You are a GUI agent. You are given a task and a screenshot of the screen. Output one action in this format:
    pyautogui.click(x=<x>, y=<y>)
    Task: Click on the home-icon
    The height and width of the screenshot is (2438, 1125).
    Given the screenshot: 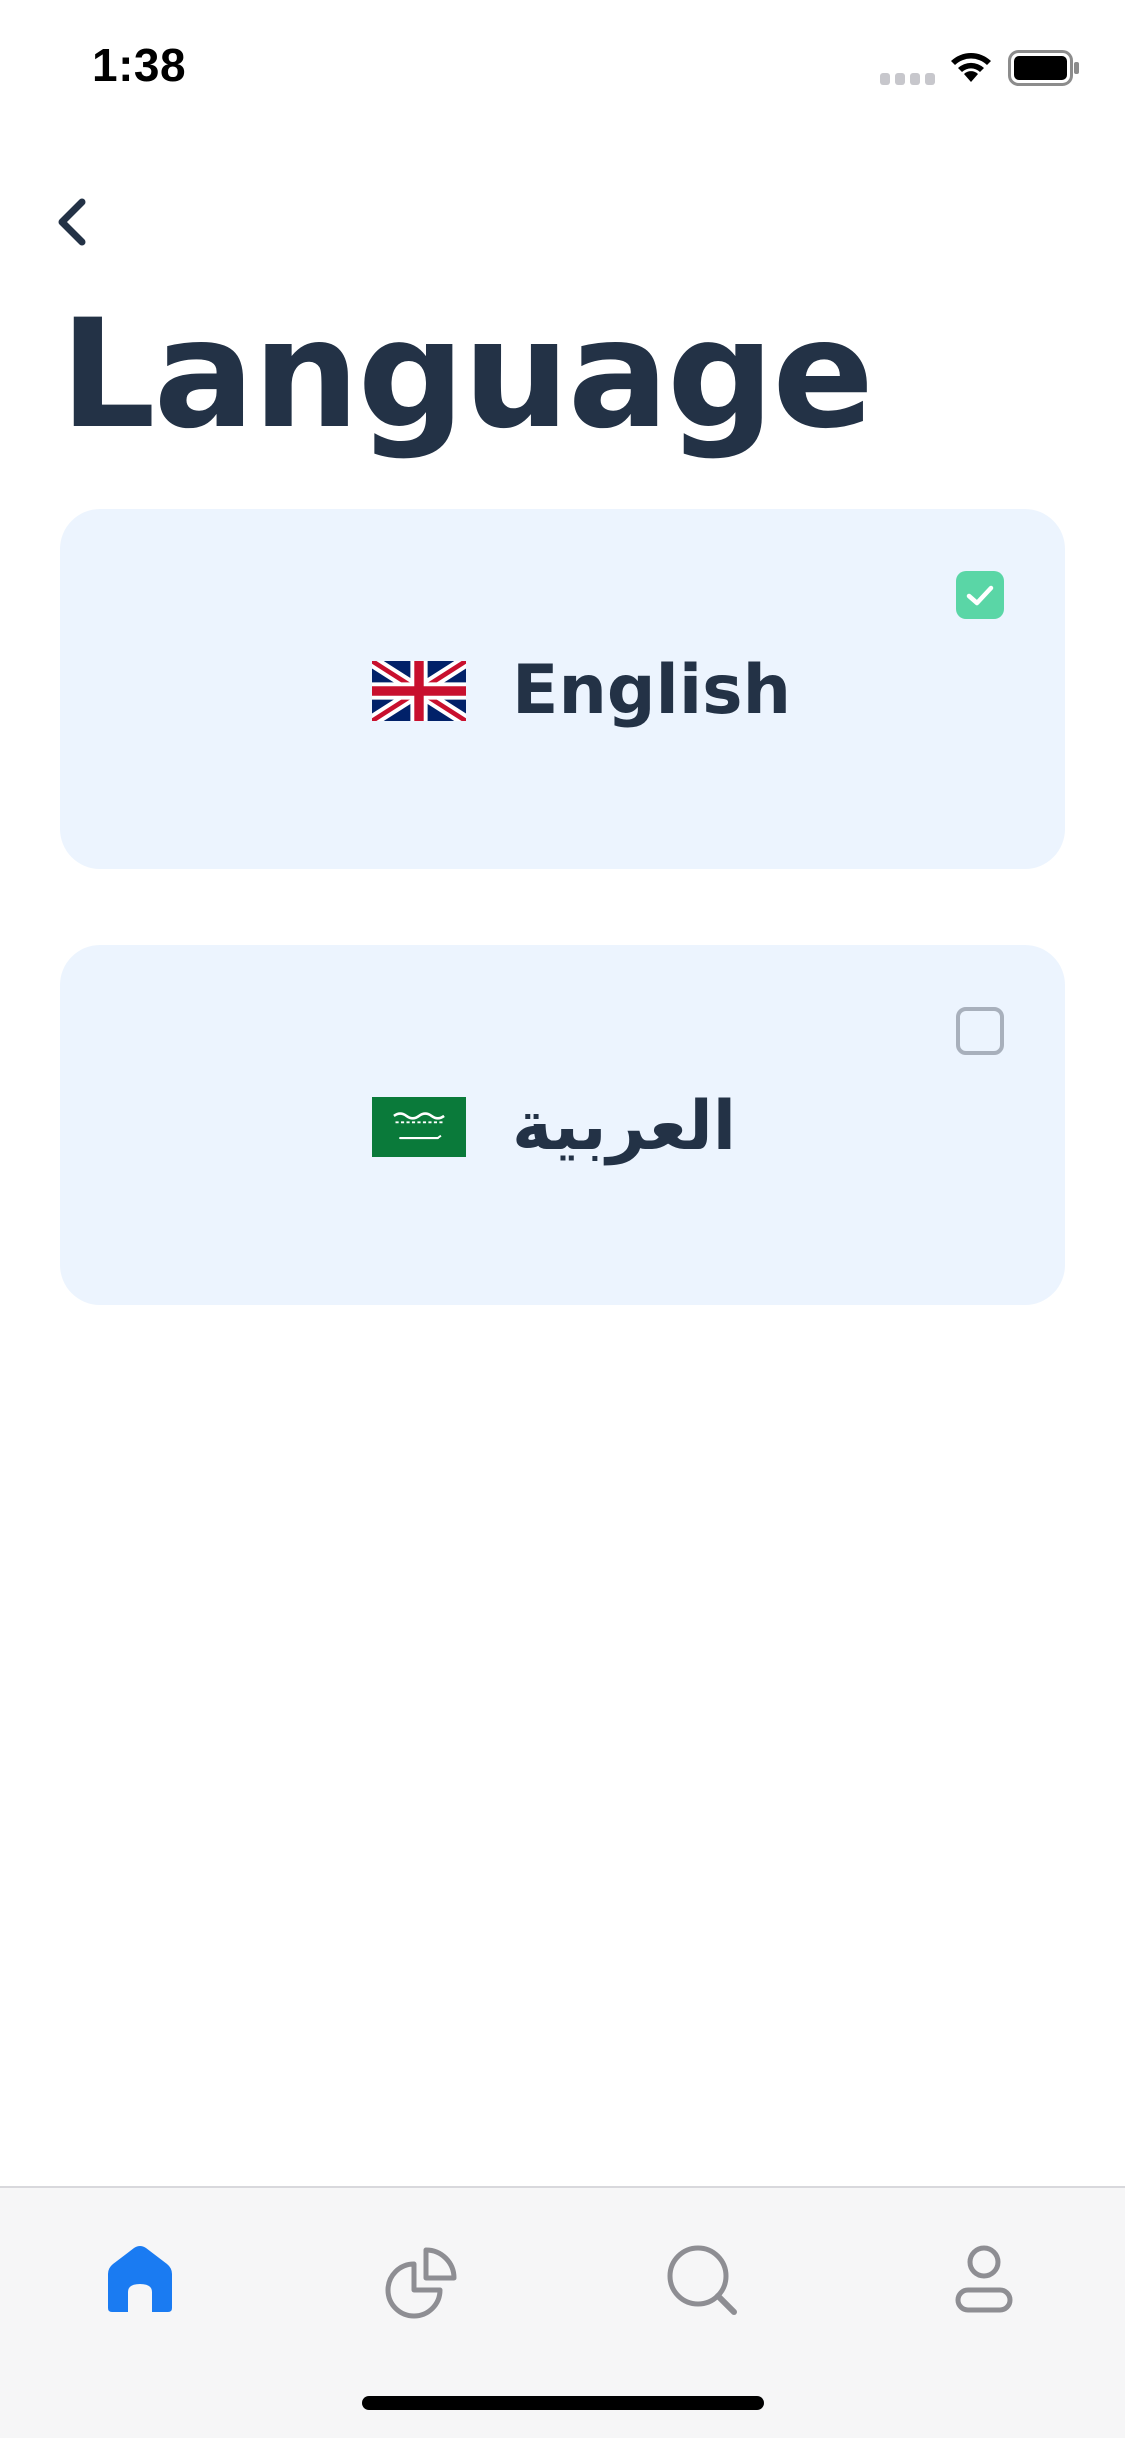 What is the action you would take?
    pyautogui.click(x=140, y=2279)
    